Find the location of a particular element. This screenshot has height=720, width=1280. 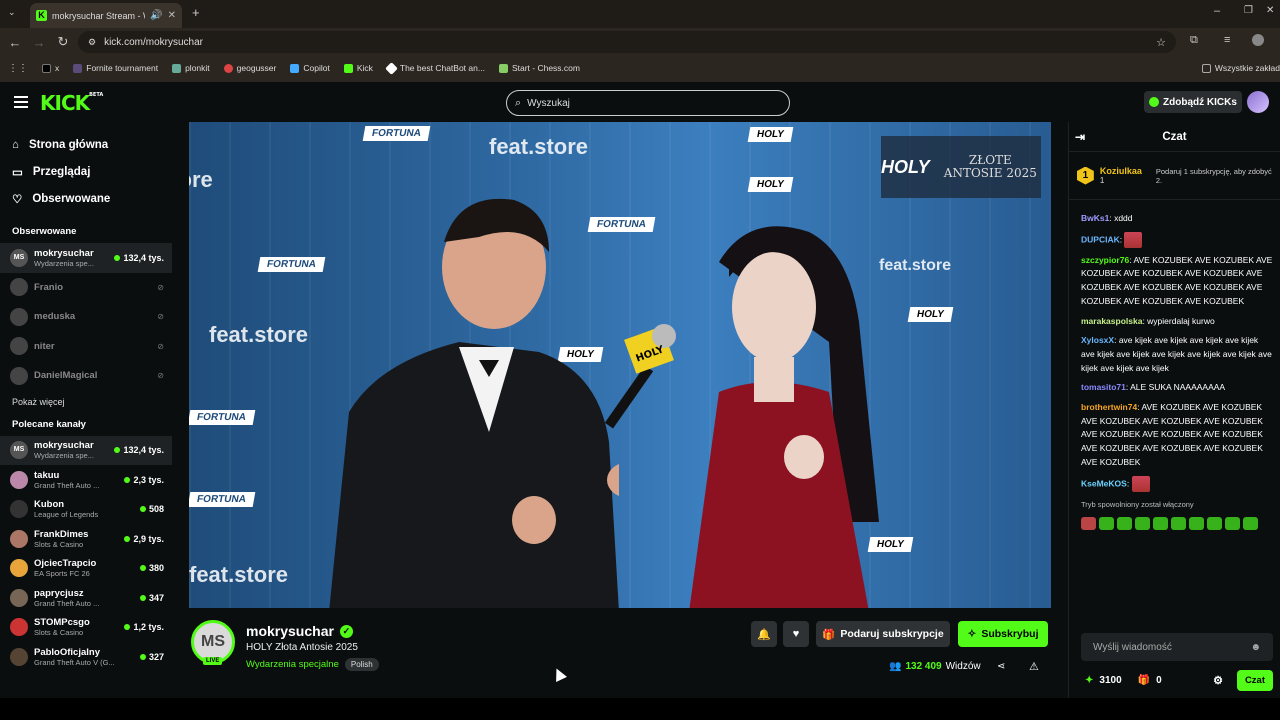

bookmark-item: x is located at coordinates (50, 68).